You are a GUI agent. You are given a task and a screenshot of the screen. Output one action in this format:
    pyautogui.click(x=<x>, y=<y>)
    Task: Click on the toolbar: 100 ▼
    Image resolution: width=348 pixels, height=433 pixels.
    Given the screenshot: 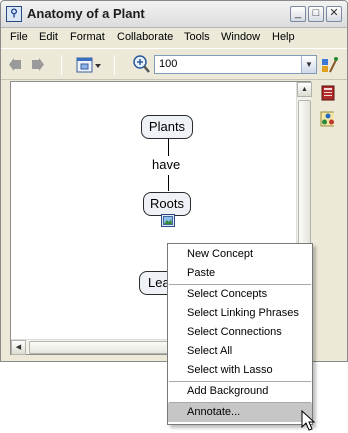 What is the action you would take?
    pyautogui.click(x=174, y=64)
    